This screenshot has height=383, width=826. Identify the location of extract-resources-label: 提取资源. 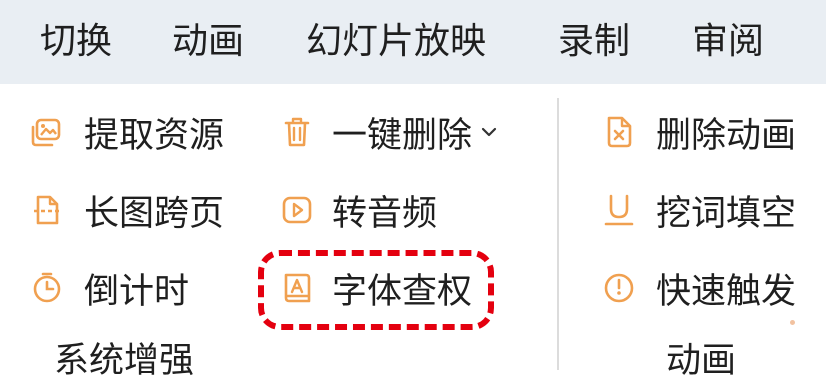
(154, 135).